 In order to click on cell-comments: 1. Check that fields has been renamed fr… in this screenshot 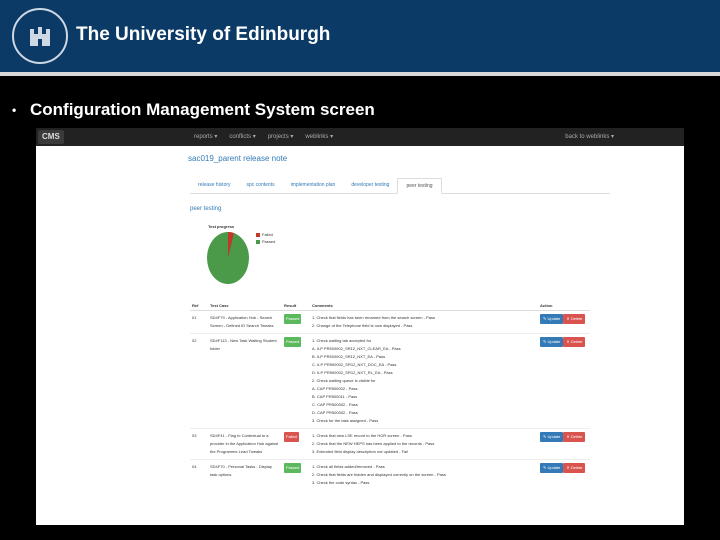, I will do `click(424, 322)`.